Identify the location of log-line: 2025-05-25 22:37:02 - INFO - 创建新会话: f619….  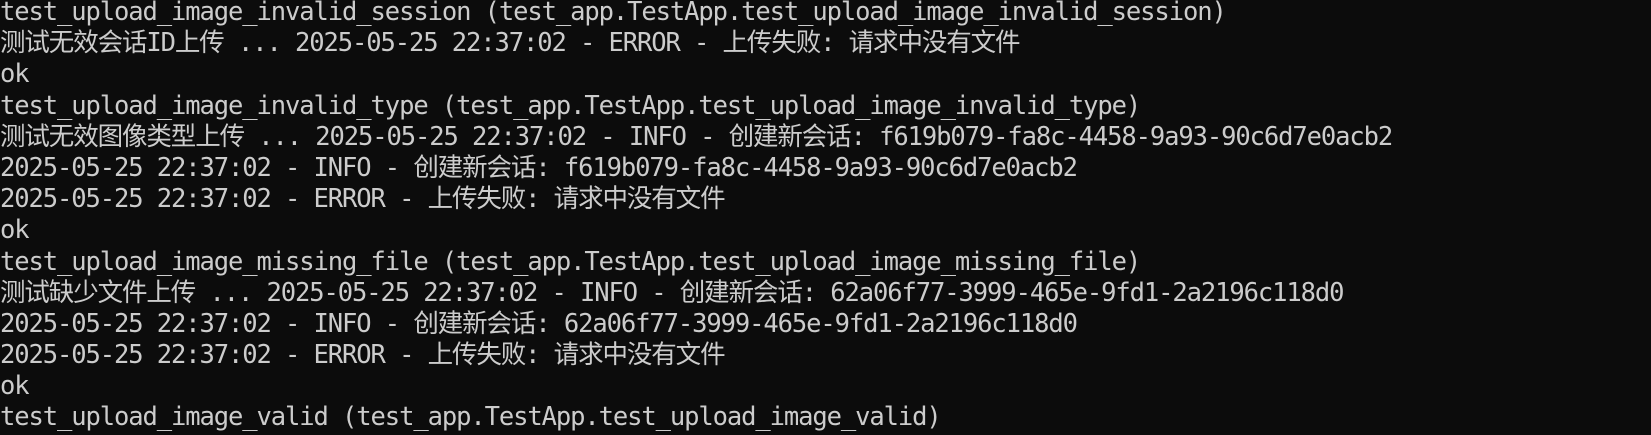
(539, 167).